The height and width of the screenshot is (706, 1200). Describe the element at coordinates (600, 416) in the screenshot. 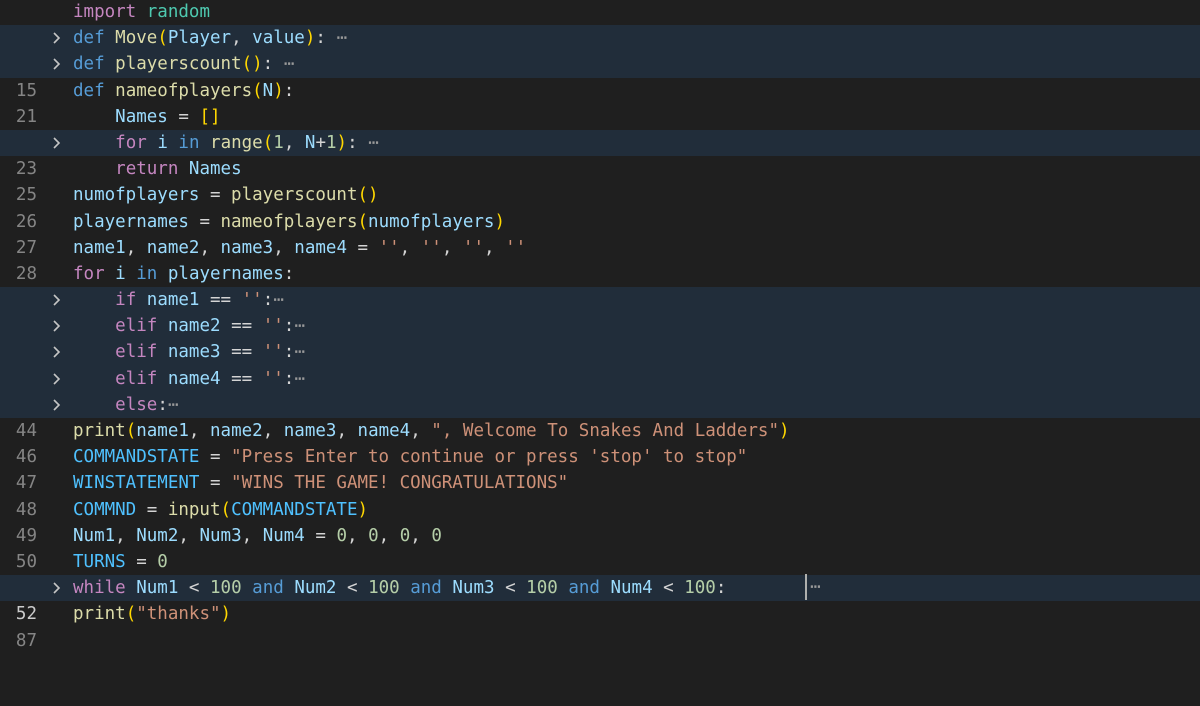

I see `code-line-folded: 44 else:⋯` at that location.